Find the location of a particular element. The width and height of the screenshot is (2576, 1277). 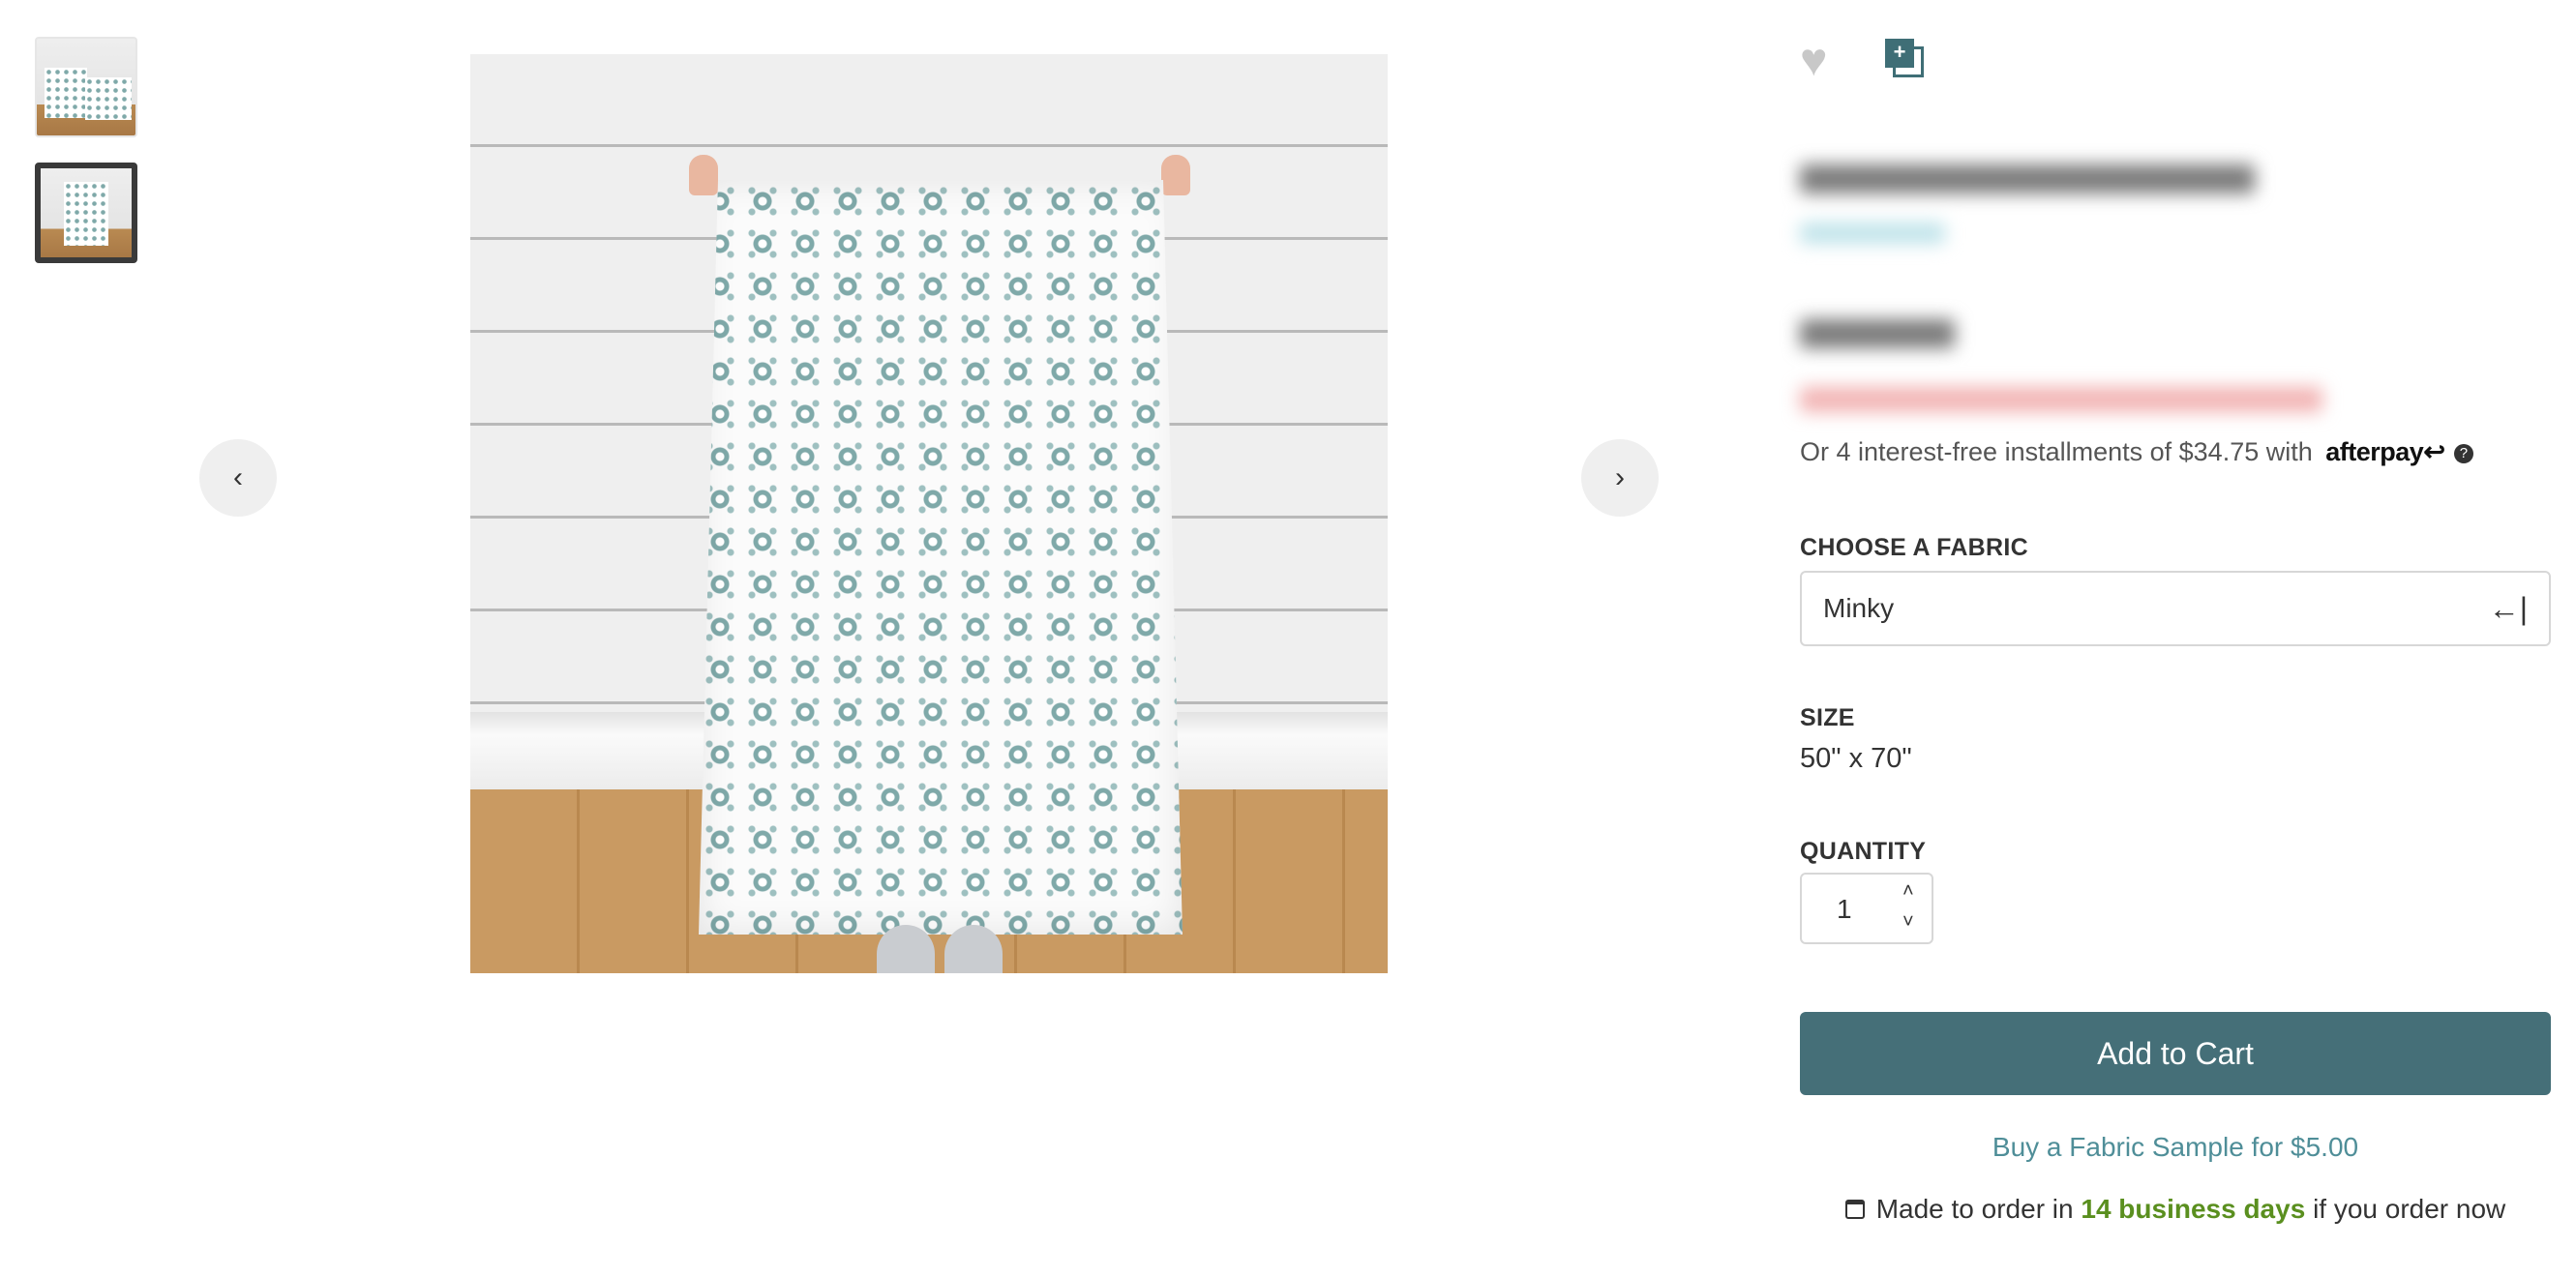

collection-plus: + is located at coordinates (1899, 53).